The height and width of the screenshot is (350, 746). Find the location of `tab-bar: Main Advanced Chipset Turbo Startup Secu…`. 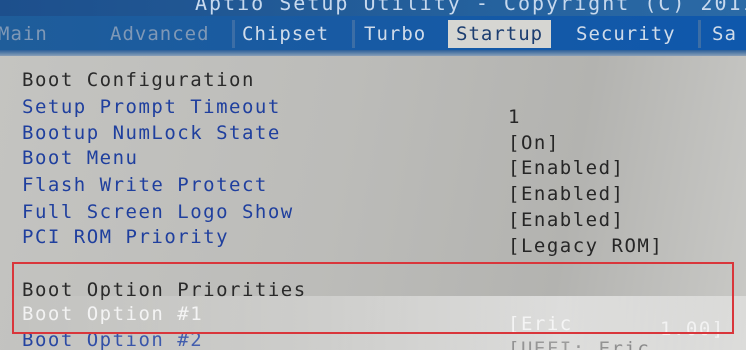

tab-bar: Main Advanced Chipset Turbo Startup Secu… is located at coordinates (373, 33).